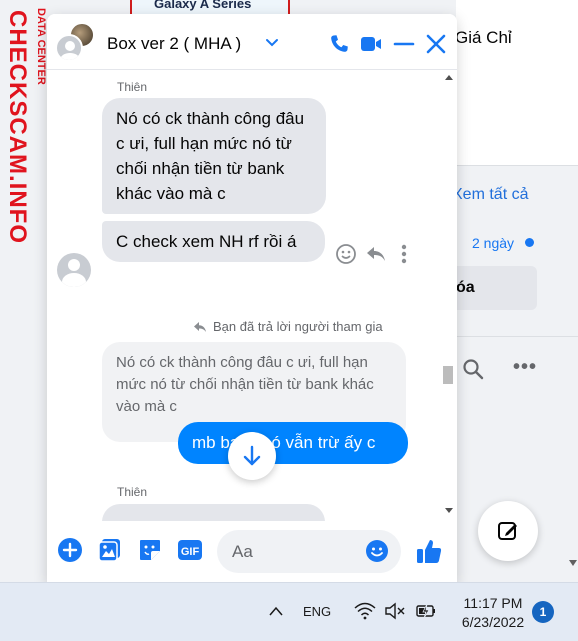  I want to click on chevron-up-icon, so click(276, 611).